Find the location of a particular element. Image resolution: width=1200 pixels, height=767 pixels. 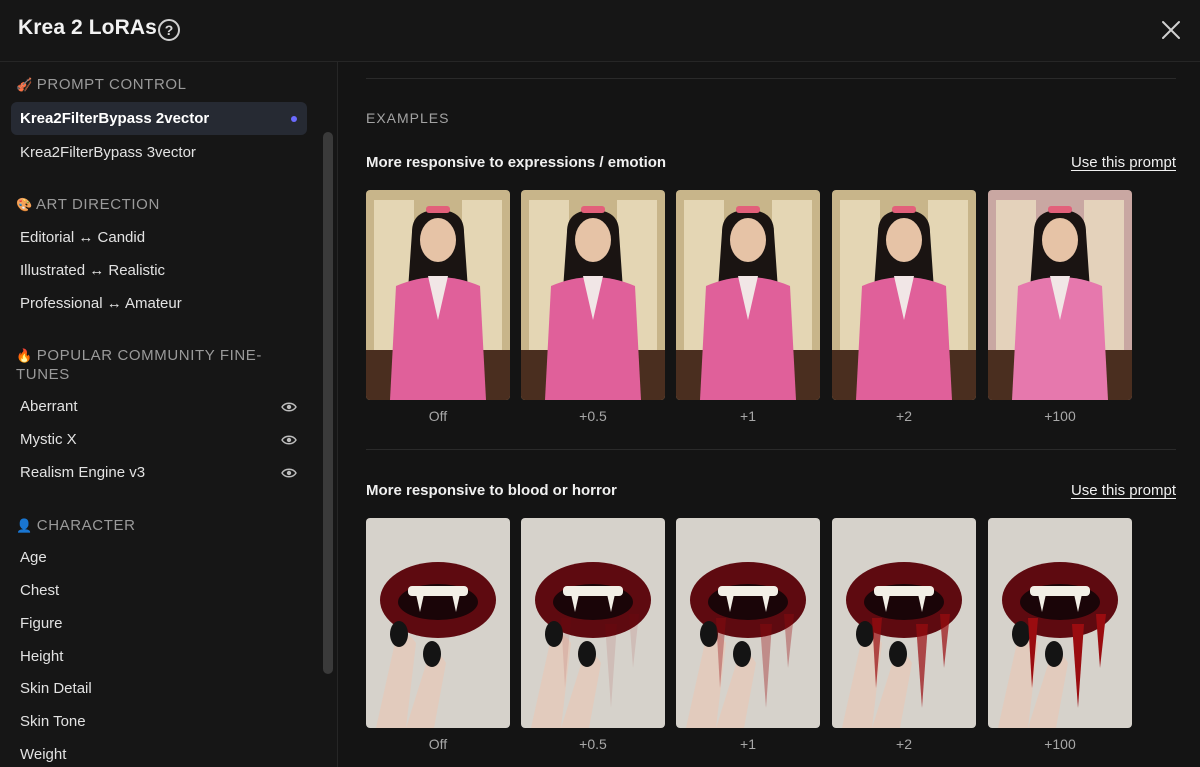

section-character: 👤 CHARACTER is located at coordinates (161, 525).